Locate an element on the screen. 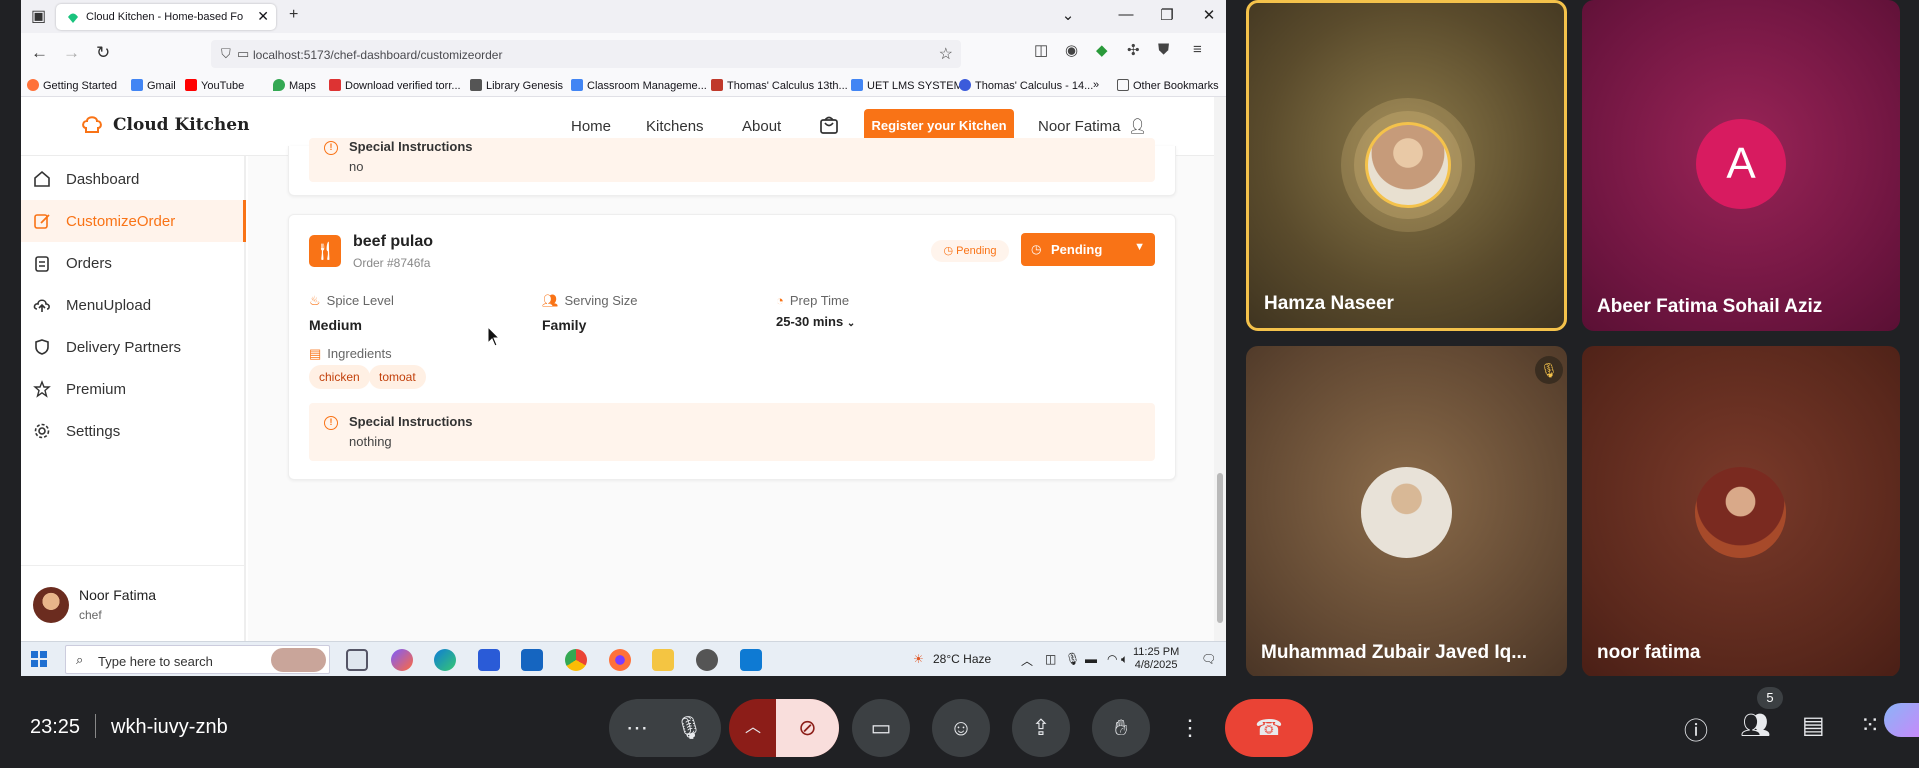  copilot-icon is located at coordinates (402, 660).